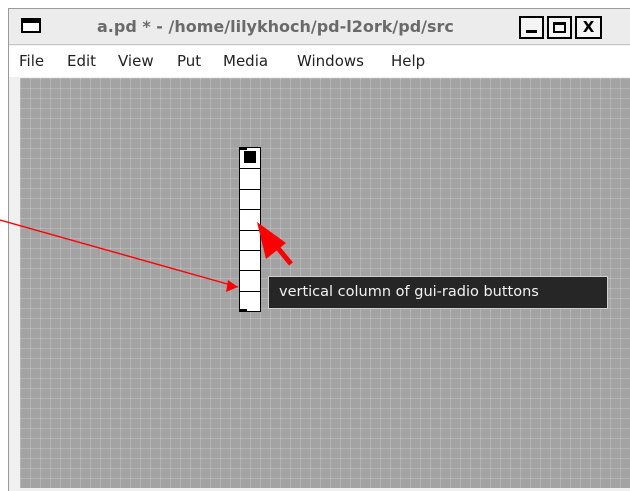  What do you see at coordinates (232, 286) in the screenshot?
I see `pointer-line-arrowhead` at bounding box center [232, 286].